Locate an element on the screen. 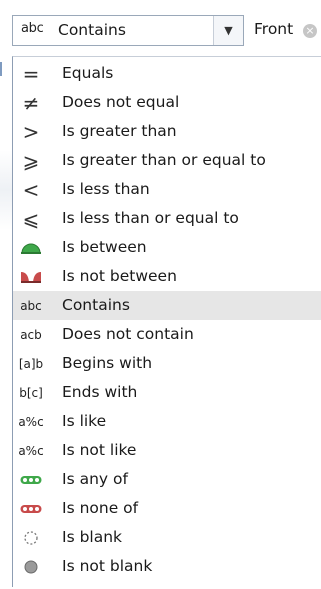 Image resolution: width=321 pixels, height=589 pixels. not-equal-icon: ≠ is located at coordinates (31, 102).